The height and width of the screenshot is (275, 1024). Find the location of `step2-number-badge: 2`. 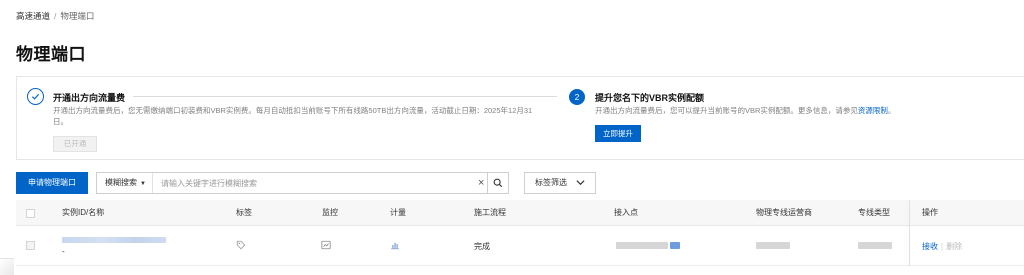

step2-number-badge: 2 is located at coordinates (577, 97).